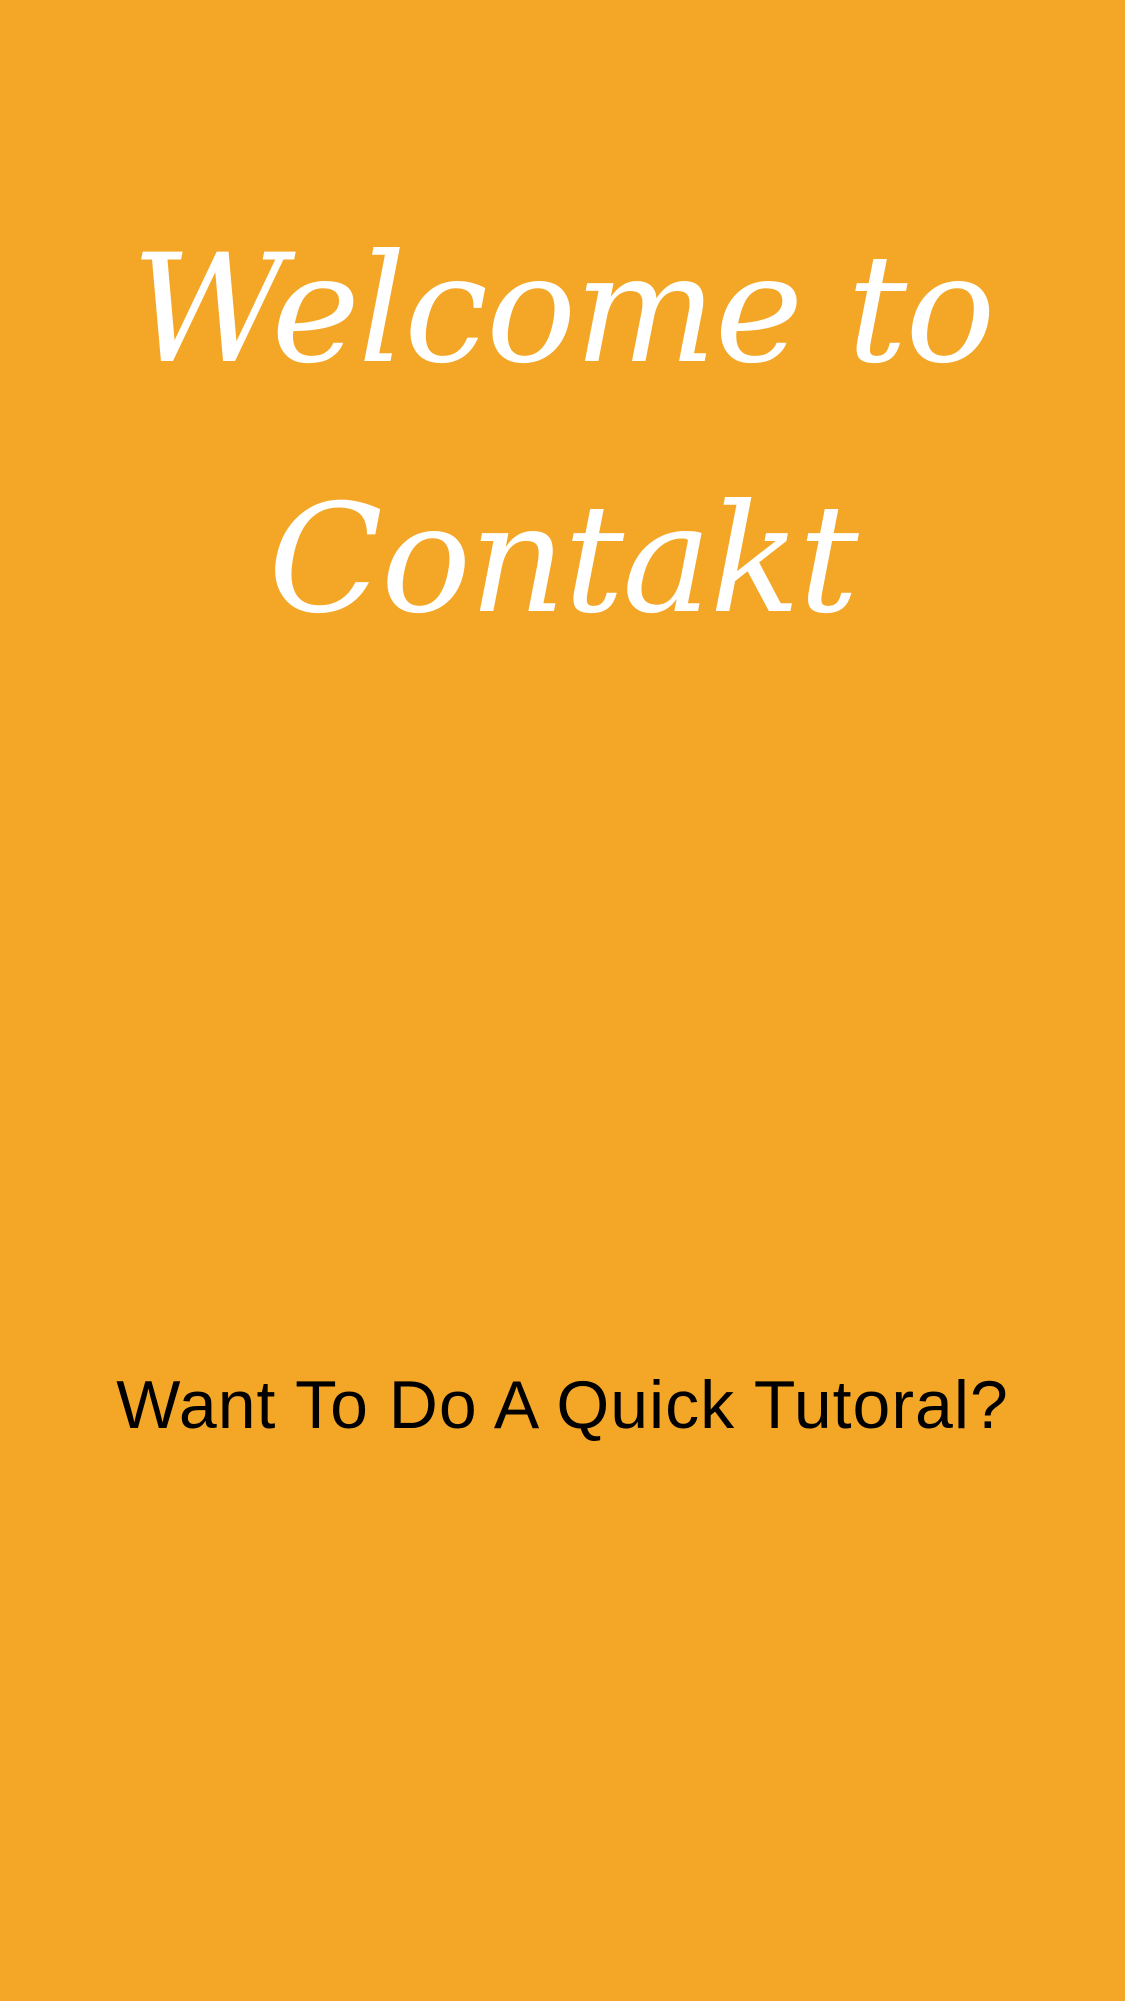 Image resolution: width=1125 pixels, height=2001 pixels. Describe the element at coordinates (562, 1405) in the screenshot. I see `tutorial-prompt-button: Want To Do A Quick Tutoral?` at that location.